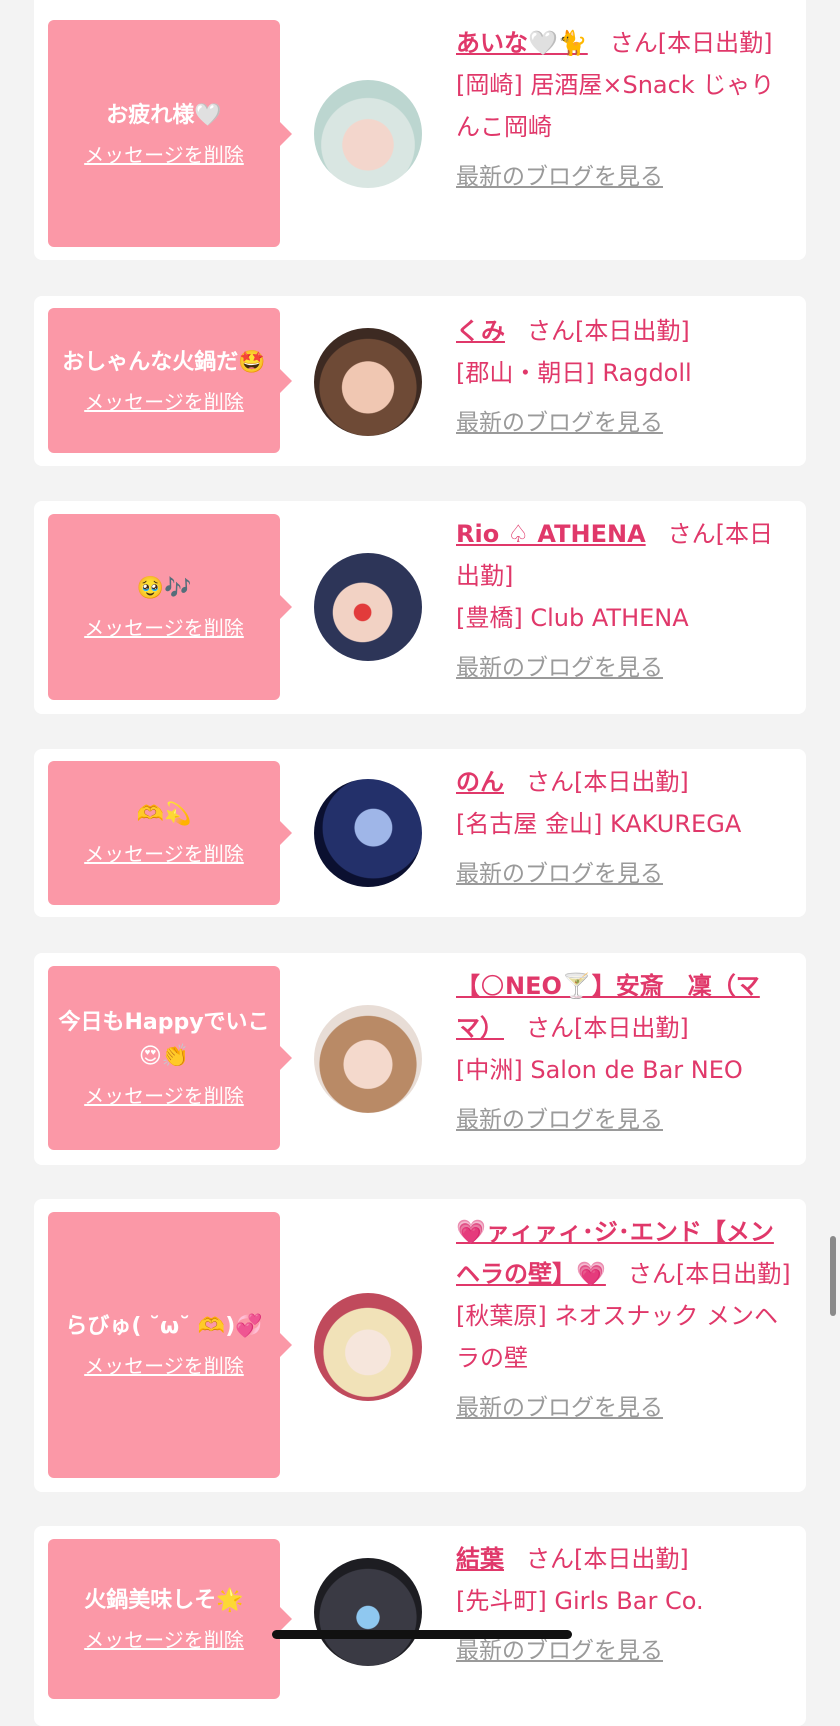 Image resolution: width=840 pixels, height=1726 pixels. Describe the element at coordinates (599, 1070) in the screenshot. I see `shop-name: [中洲] Salon de Bar NEO` at that location.